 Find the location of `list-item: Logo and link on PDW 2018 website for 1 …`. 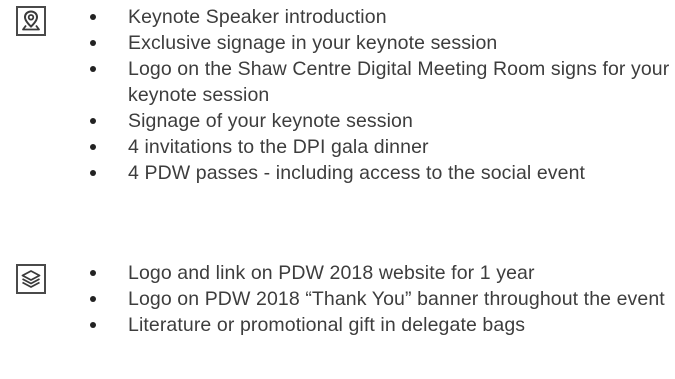

list-item: Logo and link on PDW 2018 website for 1 … is located at coordinates (380, 273).